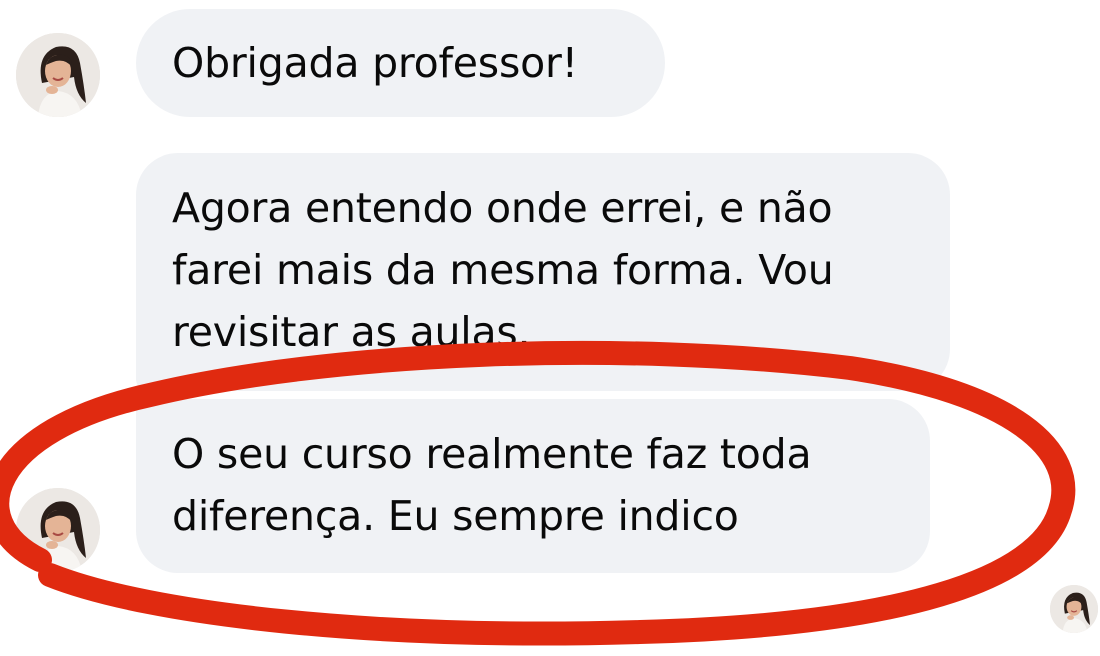 Image resolution: width=1100 pixels, height=656 pixels. I want to click on message-text: Agora entendo onde errei, e não, so click(502, 208).